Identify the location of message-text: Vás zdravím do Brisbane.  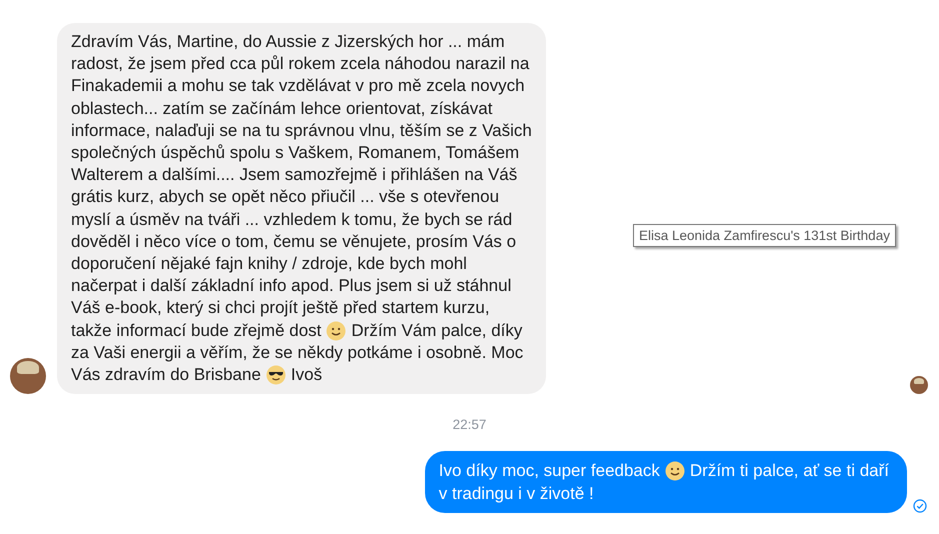
(166, 375).